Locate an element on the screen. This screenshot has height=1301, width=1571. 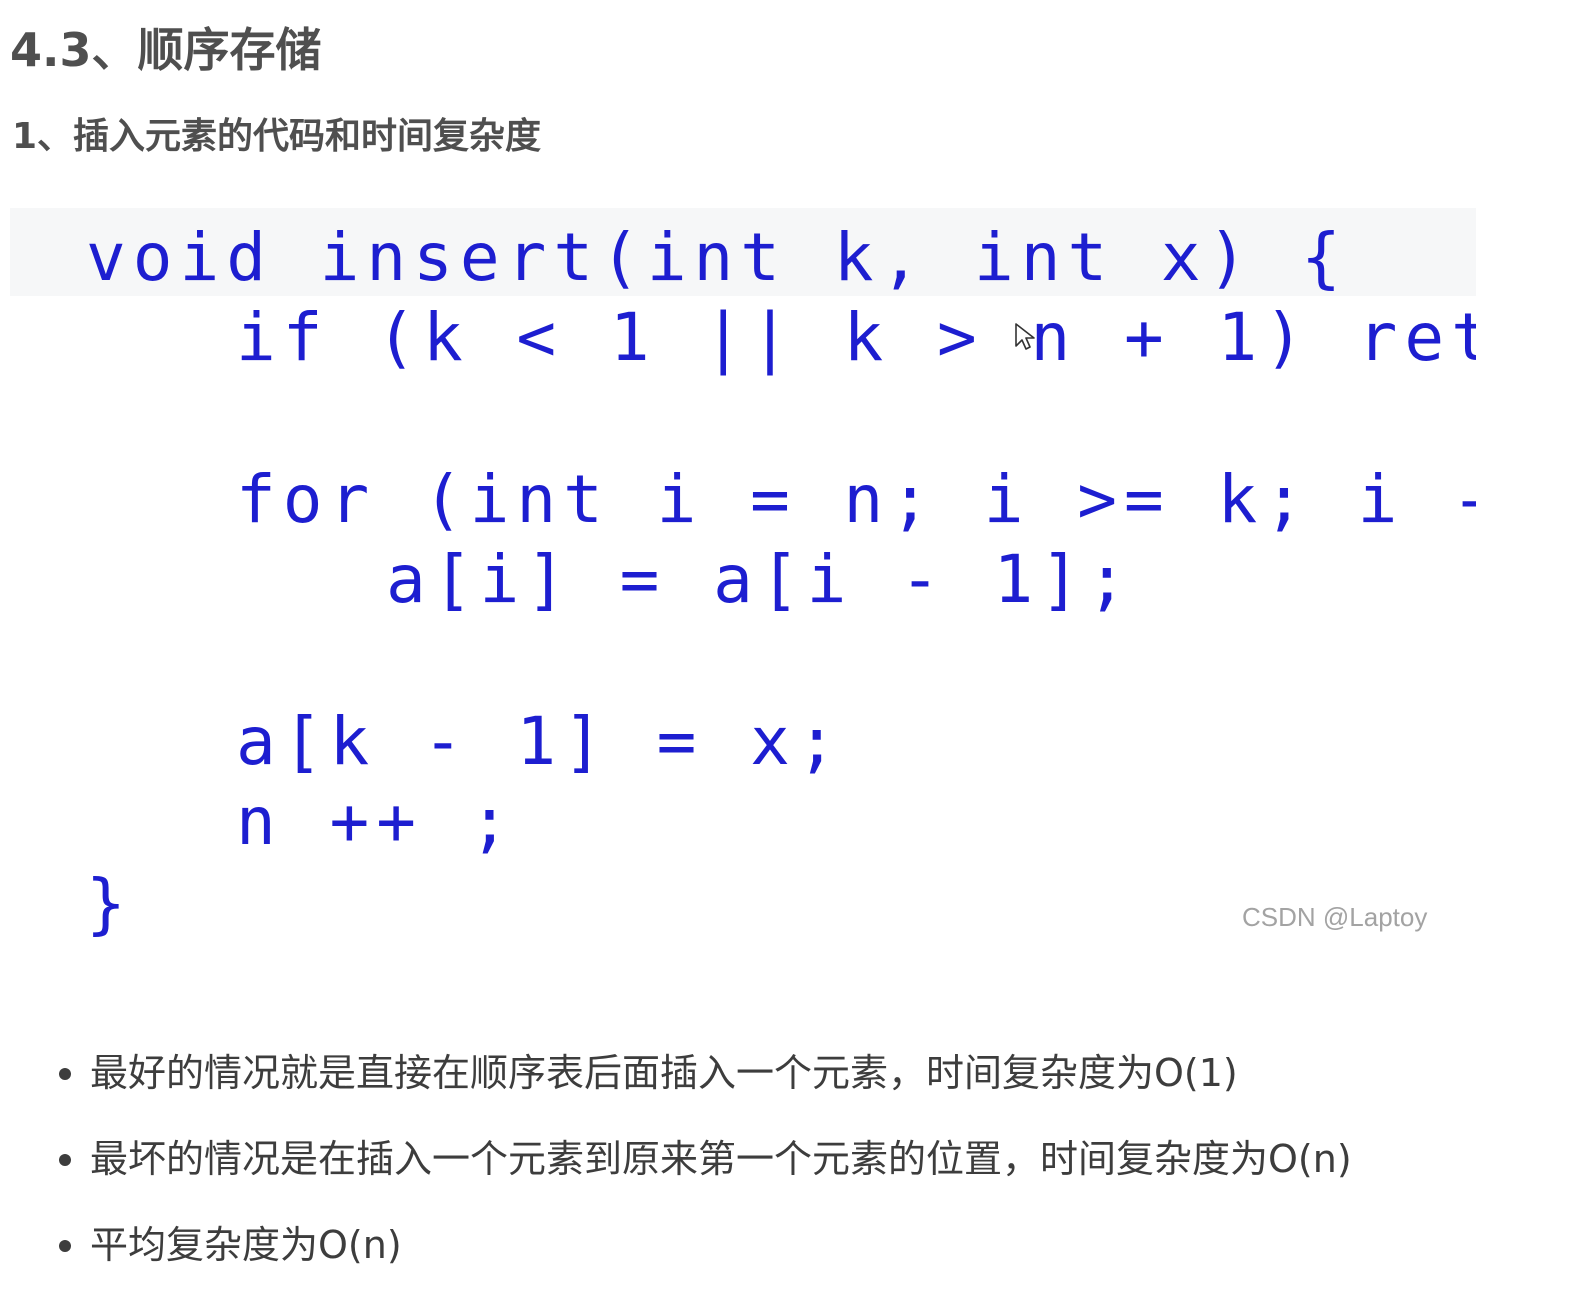
code-line-3: for (int i = n; i >= k; i -- ) is located at coordinates (856, 499).